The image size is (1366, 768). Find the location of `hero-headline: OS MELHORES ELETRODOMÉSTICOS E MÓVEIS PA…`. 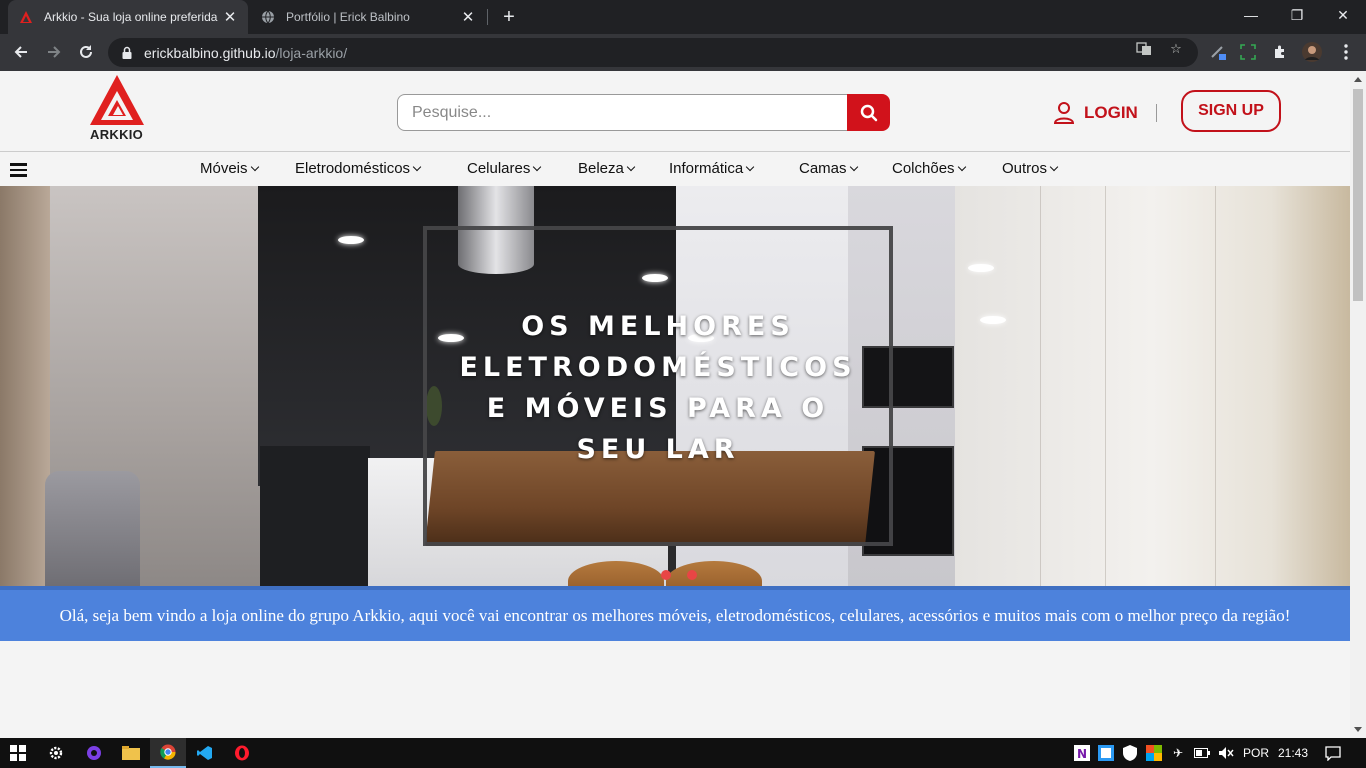

hero-headline: OS MELHORES ELETRODOMÉSTICOS E MÓVEIS PA… is located at coordinates (658, 388).